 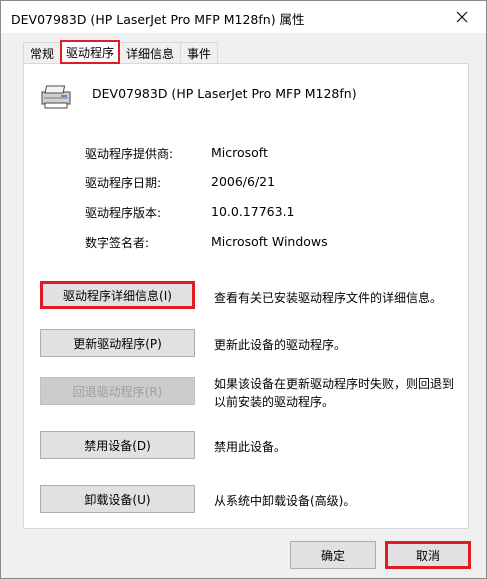 I want to click on tab-details: 详细信息, so click(x=150, y=53).